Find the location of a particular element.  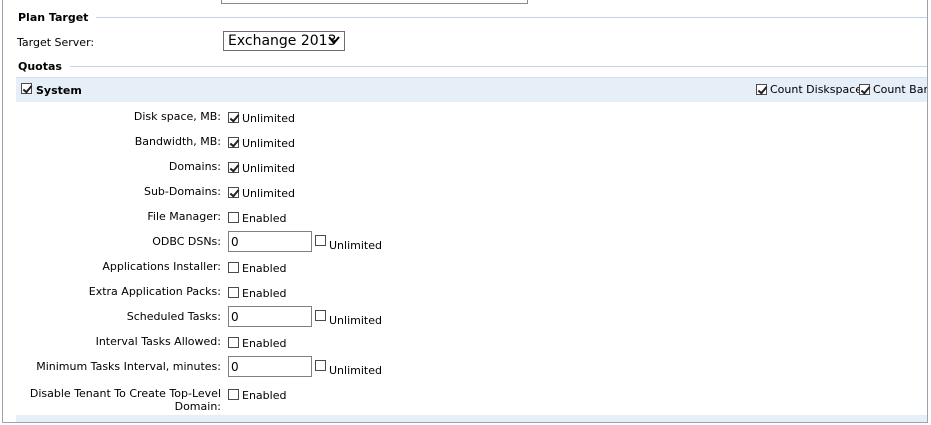

quota-row: Bandwidth, MB: Unlimited is located at coordinates (465, 142).